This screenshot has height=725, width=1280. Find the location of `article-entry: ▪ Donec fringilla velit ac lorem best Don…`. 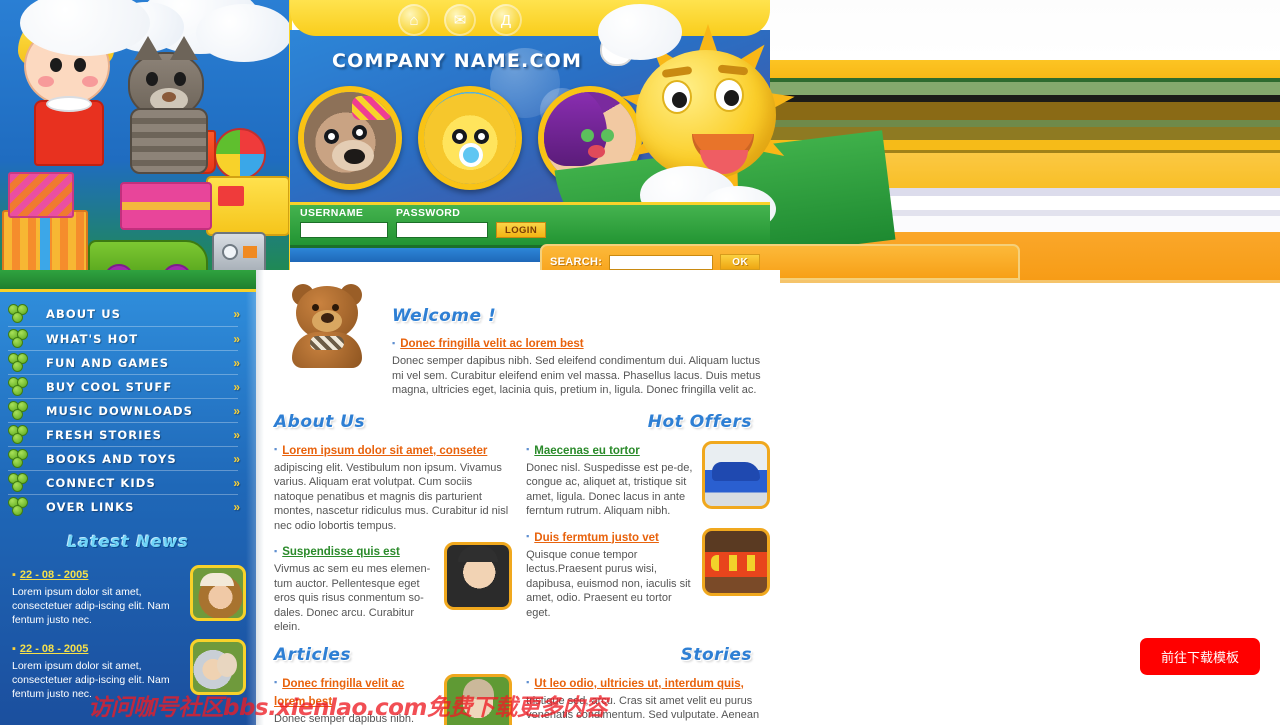

article-entry: ▪ Donec fringilla velit ac lorem best Don… is located at coordinates (393, 699).